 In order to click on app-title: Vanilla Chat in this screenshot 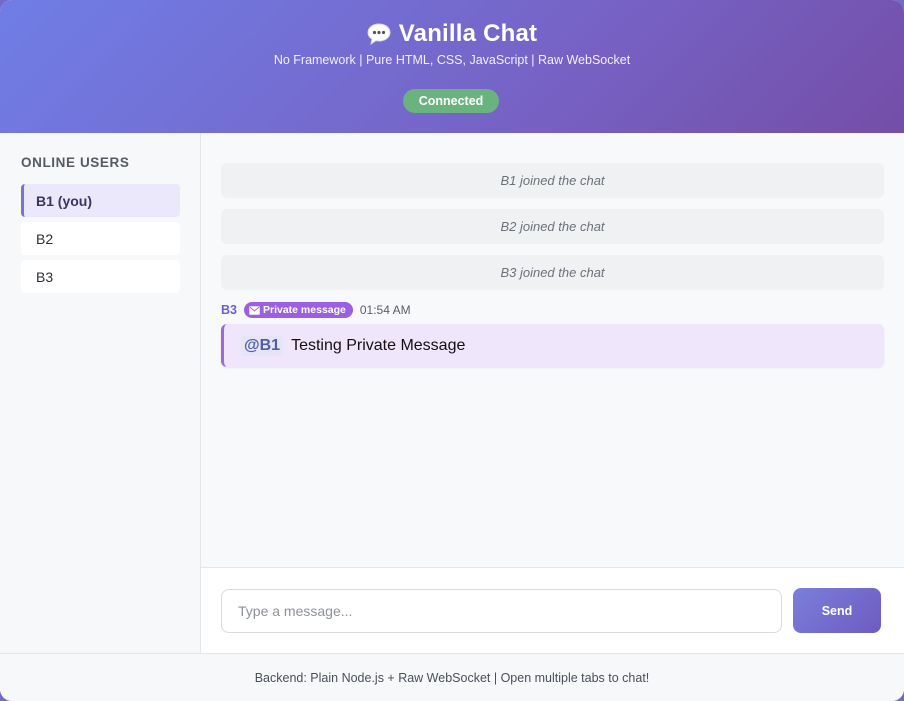, I will do `click(468, 33)`.